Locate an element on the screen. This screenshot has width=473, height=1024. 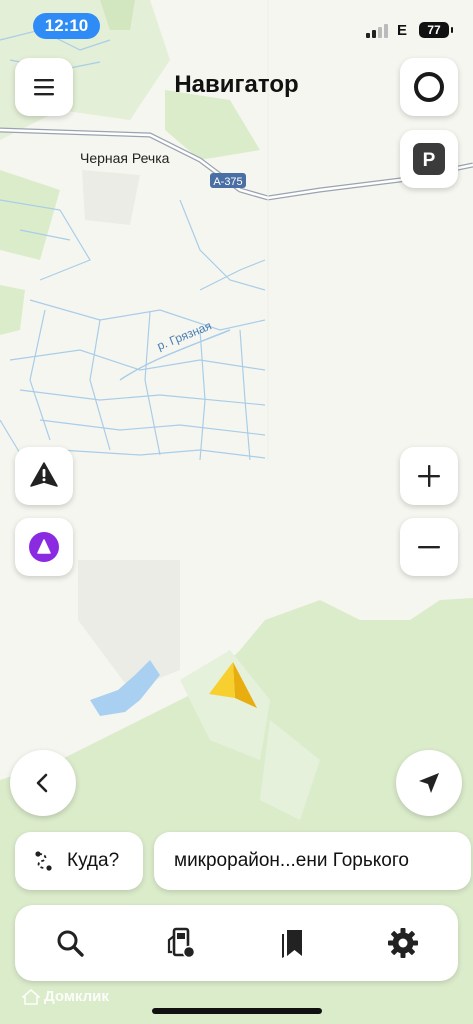
minus-icon is located at coordinates (429, 547).